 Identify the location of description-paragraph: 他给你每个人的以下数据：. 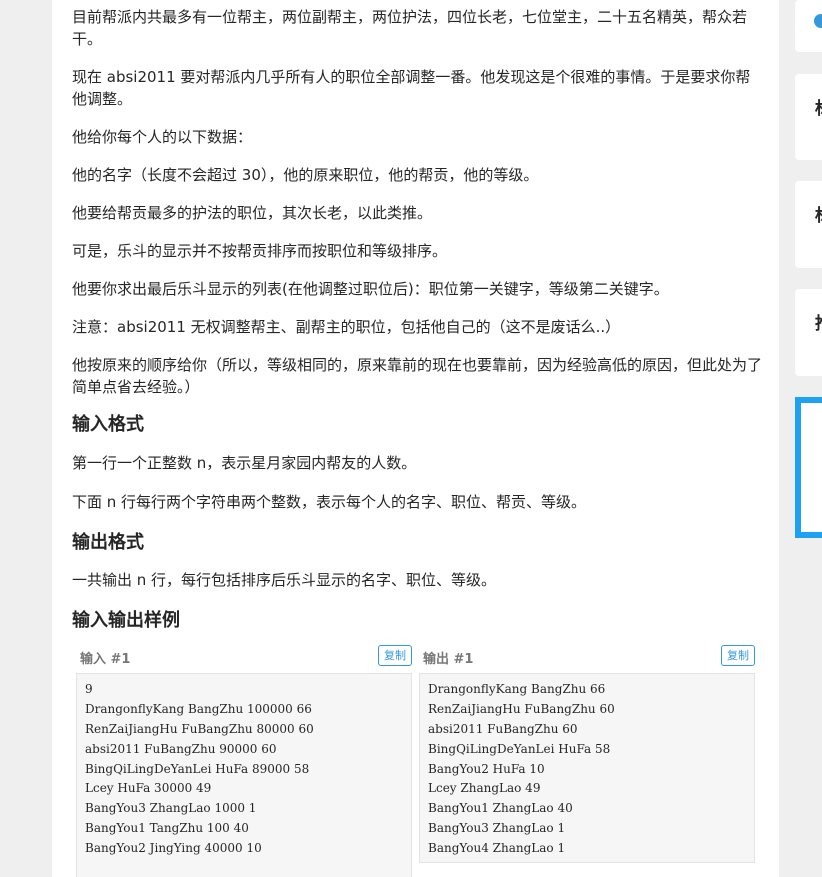
(162, 137).